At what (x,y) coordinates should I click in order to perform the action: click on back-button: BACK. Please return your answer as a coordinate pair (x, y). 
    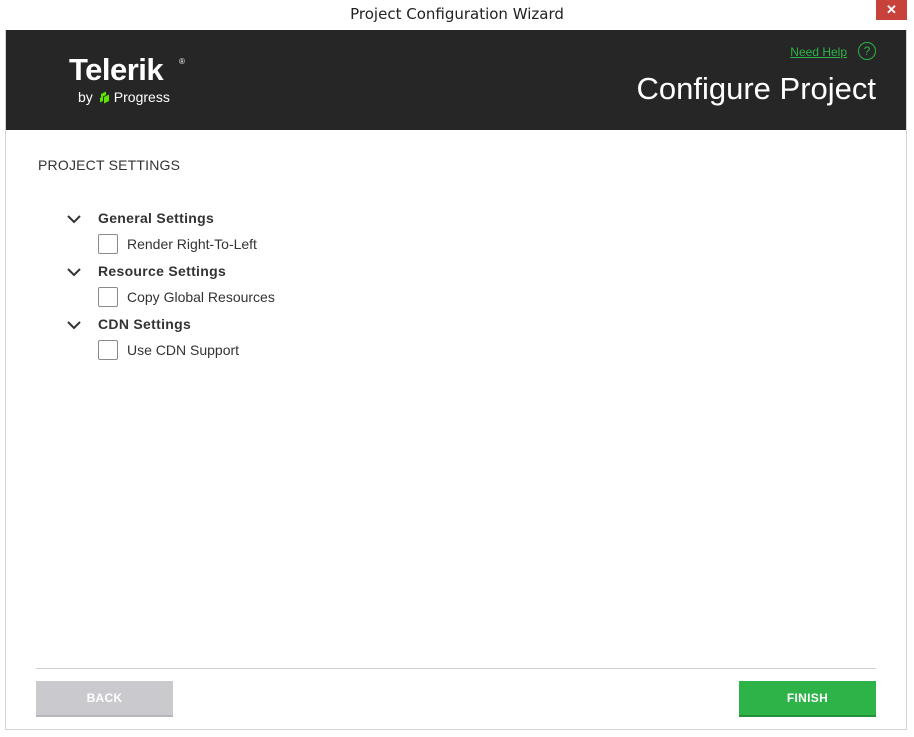
    Looking at the image, I should click on (104, 699).